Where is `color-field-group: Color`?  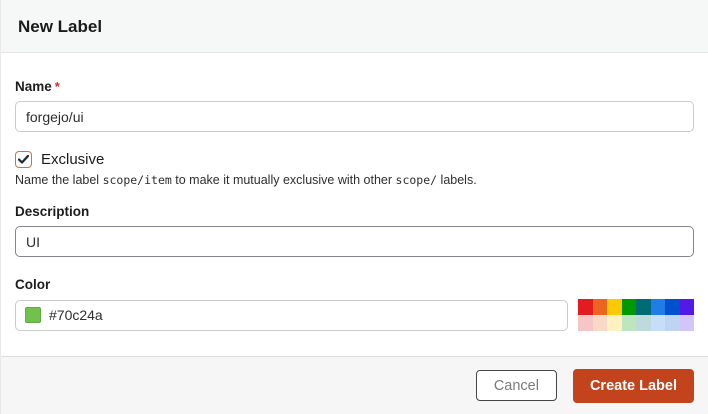
color-field-group: Color is located at coordinates (354, 304).